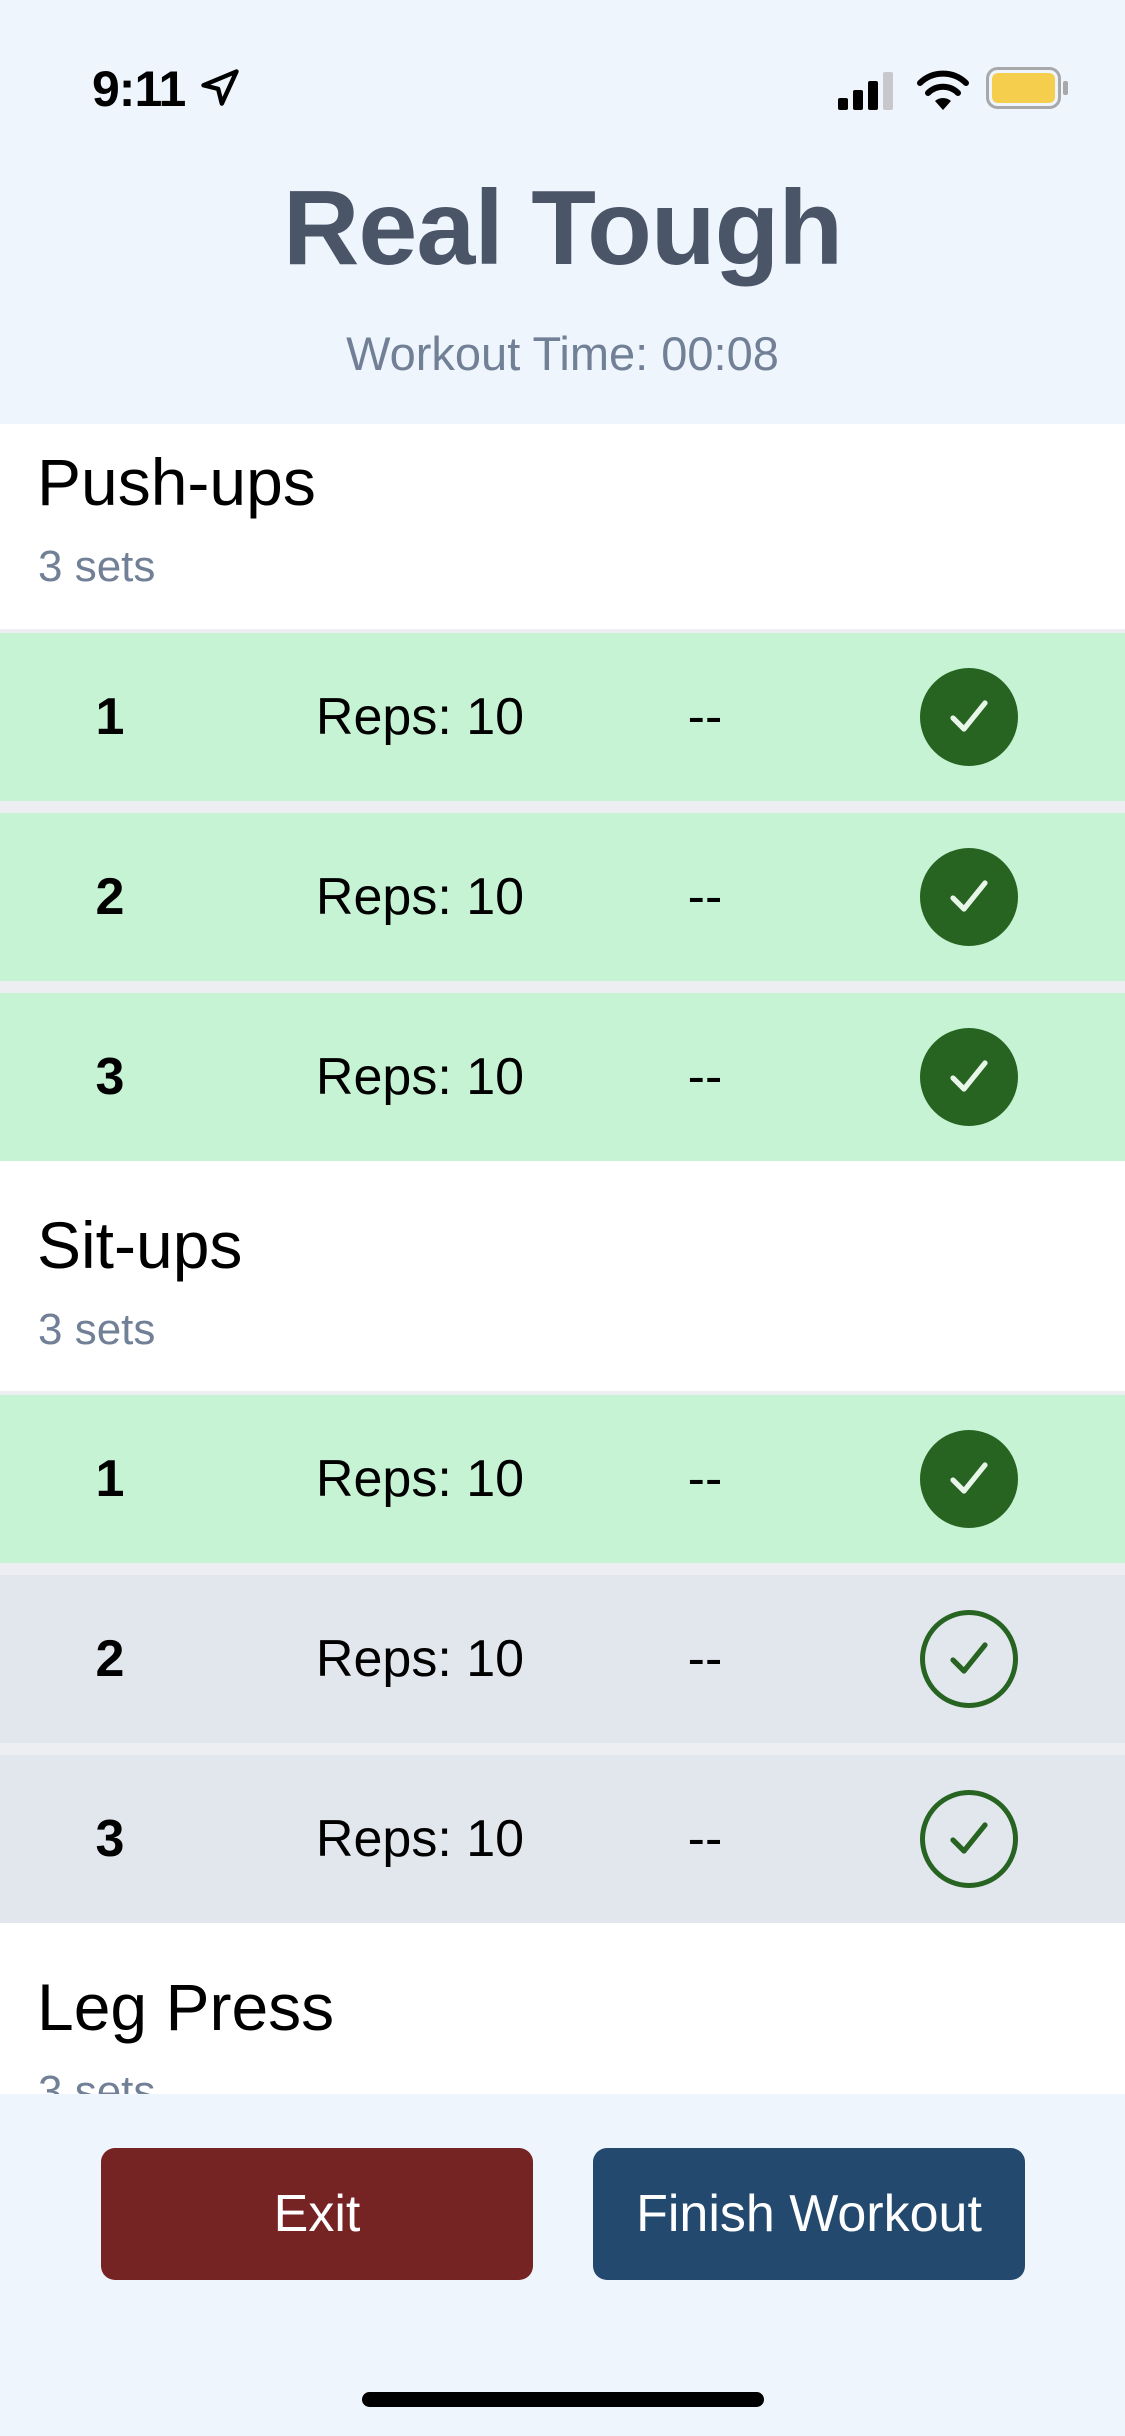 The height and width of the screenshot is (2436, 1125). Describe the element at coordinates (176, 482) in the screenshot. I see `exercise-name: Push-ups` at that location.